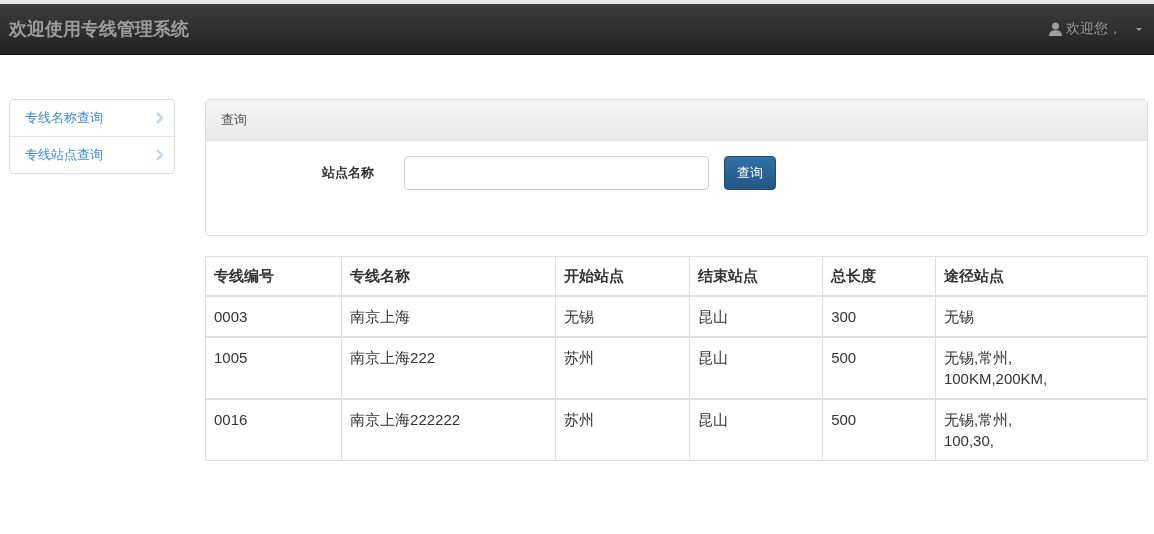 This screenshot has width=1154, height=534. Describe the element at coordinates (622, 276) in the screenshot. I see `column-header: 开始站点` at that location.